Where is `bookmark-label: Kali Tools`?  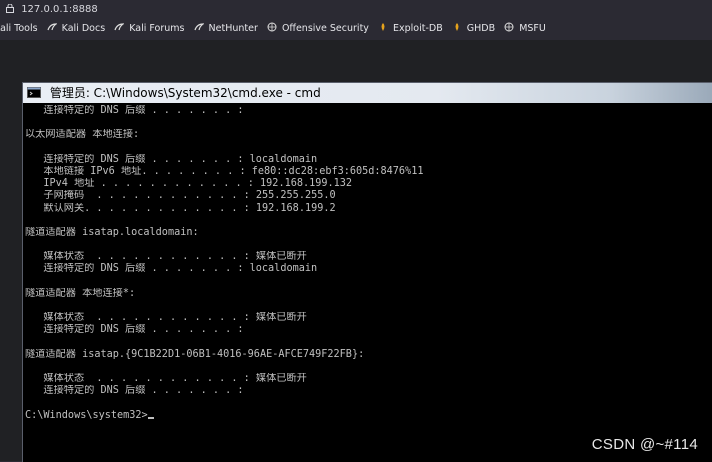 bookmark-label: Kali Tools is located at coordinates (19, 28).